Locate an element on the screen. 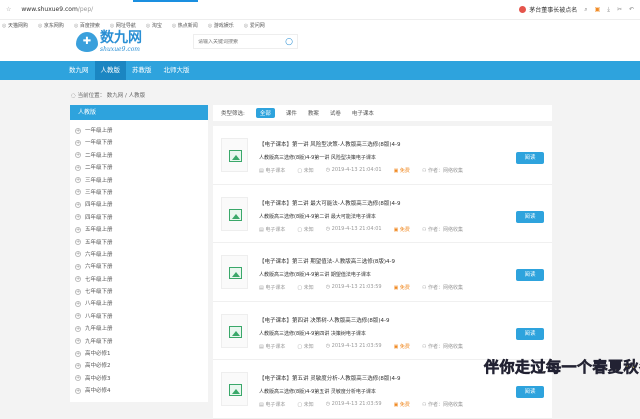 This screenshot has height=419, width=640. bookmark-item: 爱问网 is located at coordinates (254, 25).